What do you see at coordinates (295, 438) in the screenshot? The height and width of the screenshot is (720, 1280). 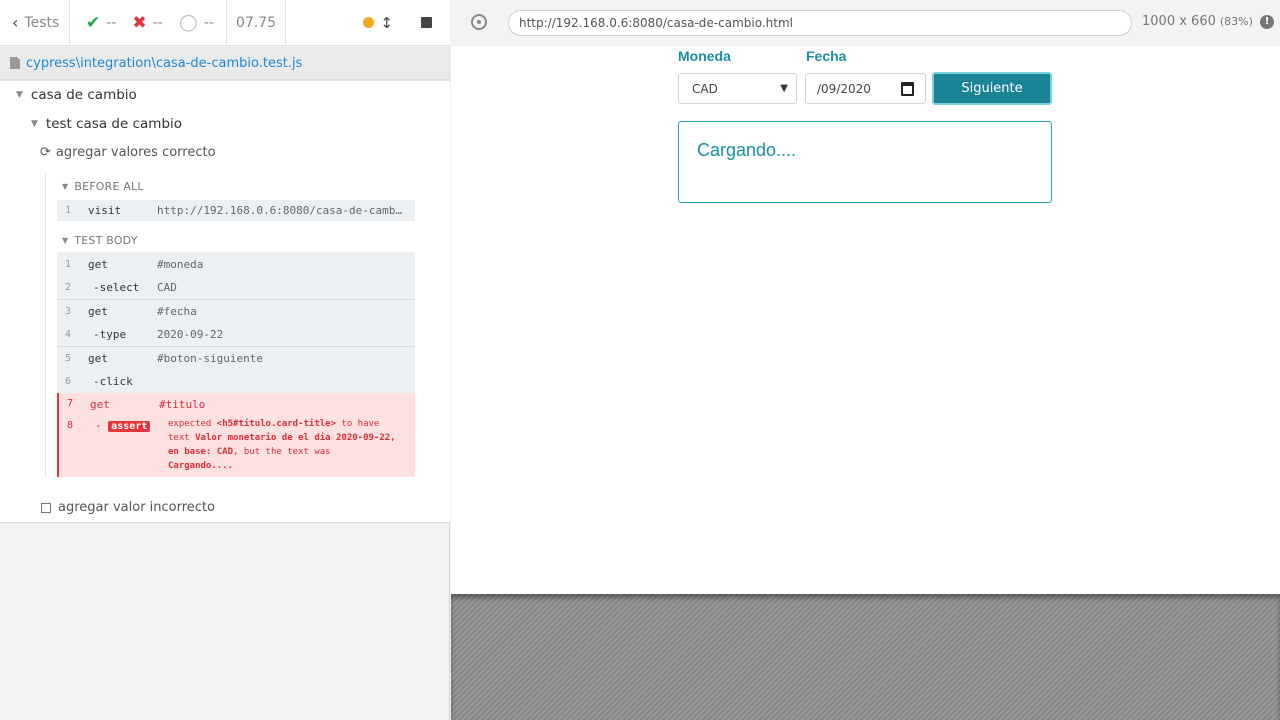 I see `error-expected: Valor monetario de el dia 2020-09-22,` at bounding box center [295, 438].